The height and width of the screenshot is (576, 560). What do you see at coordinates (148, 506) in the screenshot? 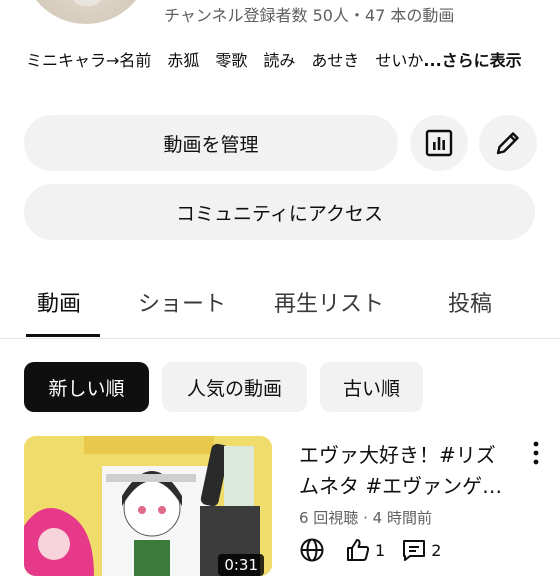
I see `video-thumbnail: 0:31` at bounding box center [148, 506].